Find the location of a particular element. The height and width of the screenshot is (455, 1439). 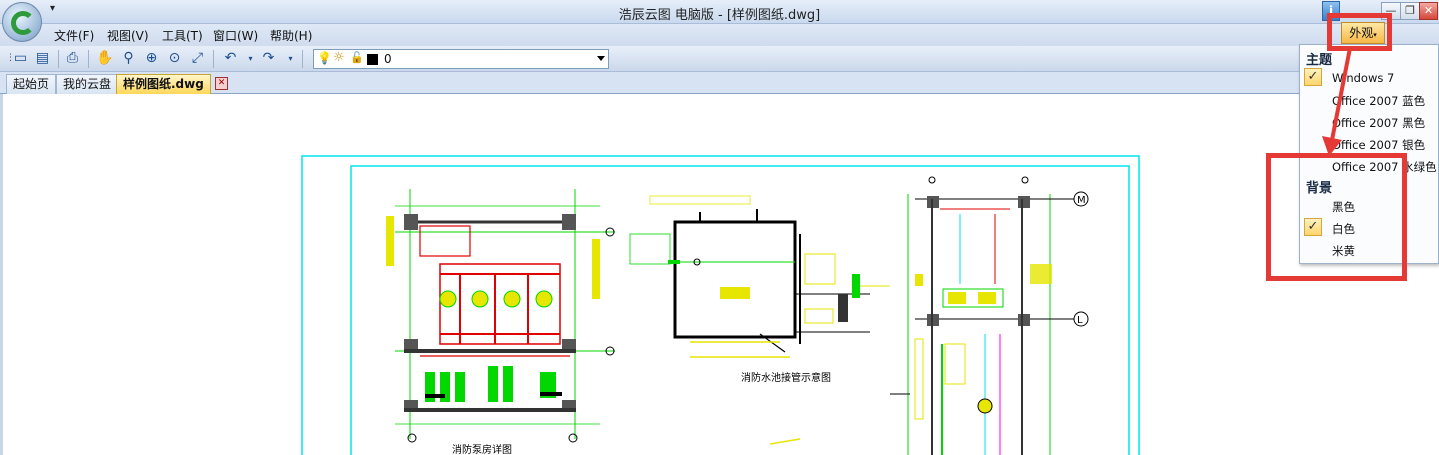

tab-start-page: 起始页 is located at coordinates (31, 84).